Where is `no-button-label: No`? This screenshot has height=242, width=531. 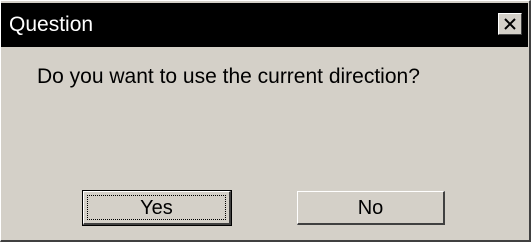
no-button-label: No is located at coordinates (370, 207).